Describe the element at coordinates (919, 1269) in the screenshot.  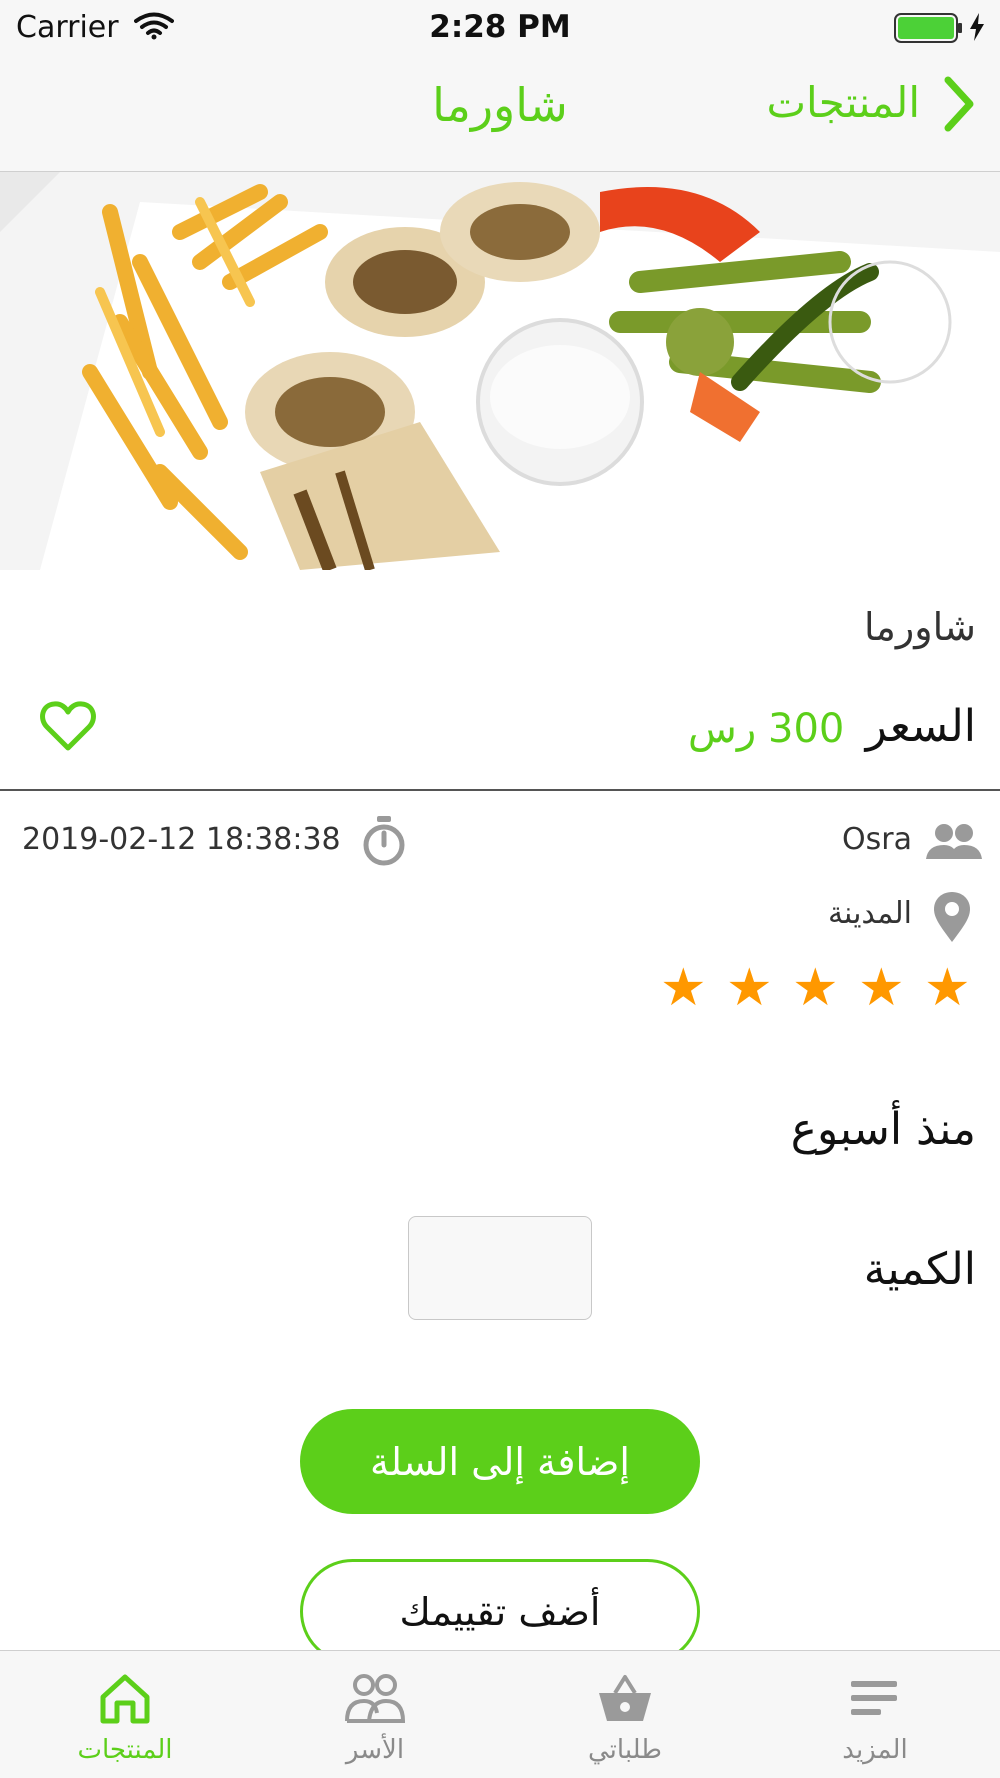
I see `quantity-label: الكمية` at that location.